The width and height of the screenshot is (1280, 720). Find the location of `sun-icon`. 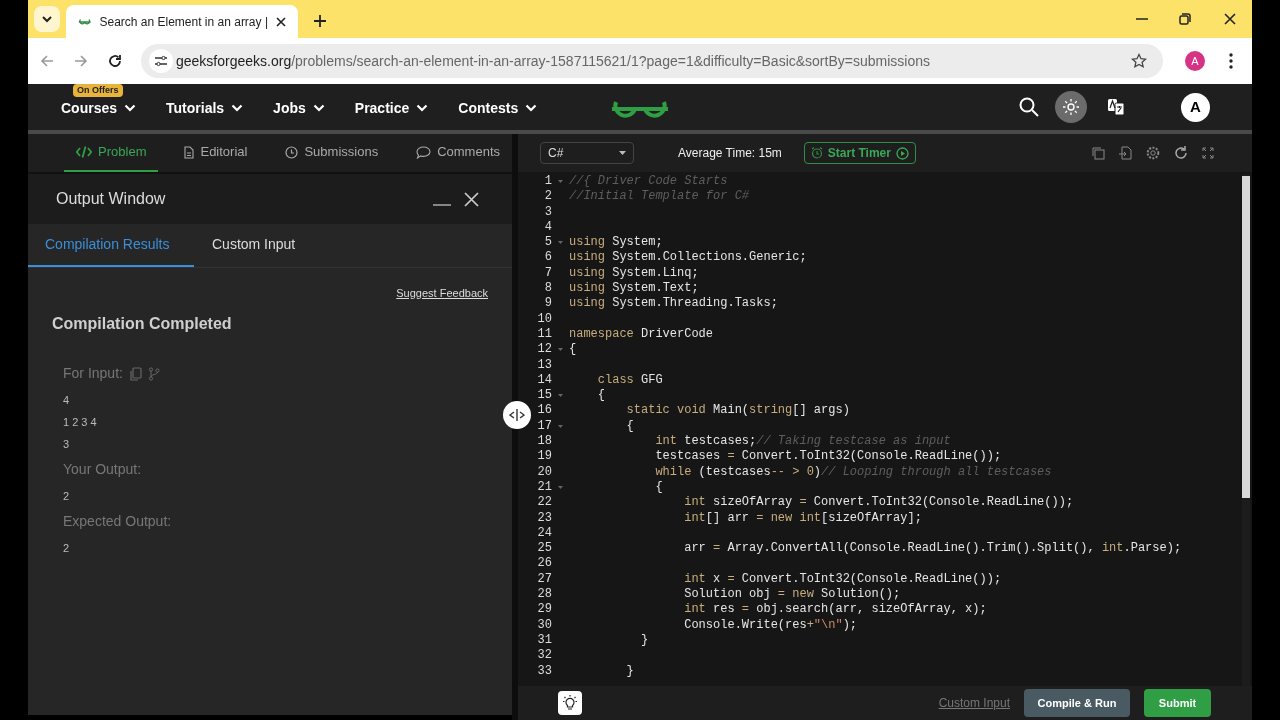

sun-icon is located at coordinates (1071, 107).